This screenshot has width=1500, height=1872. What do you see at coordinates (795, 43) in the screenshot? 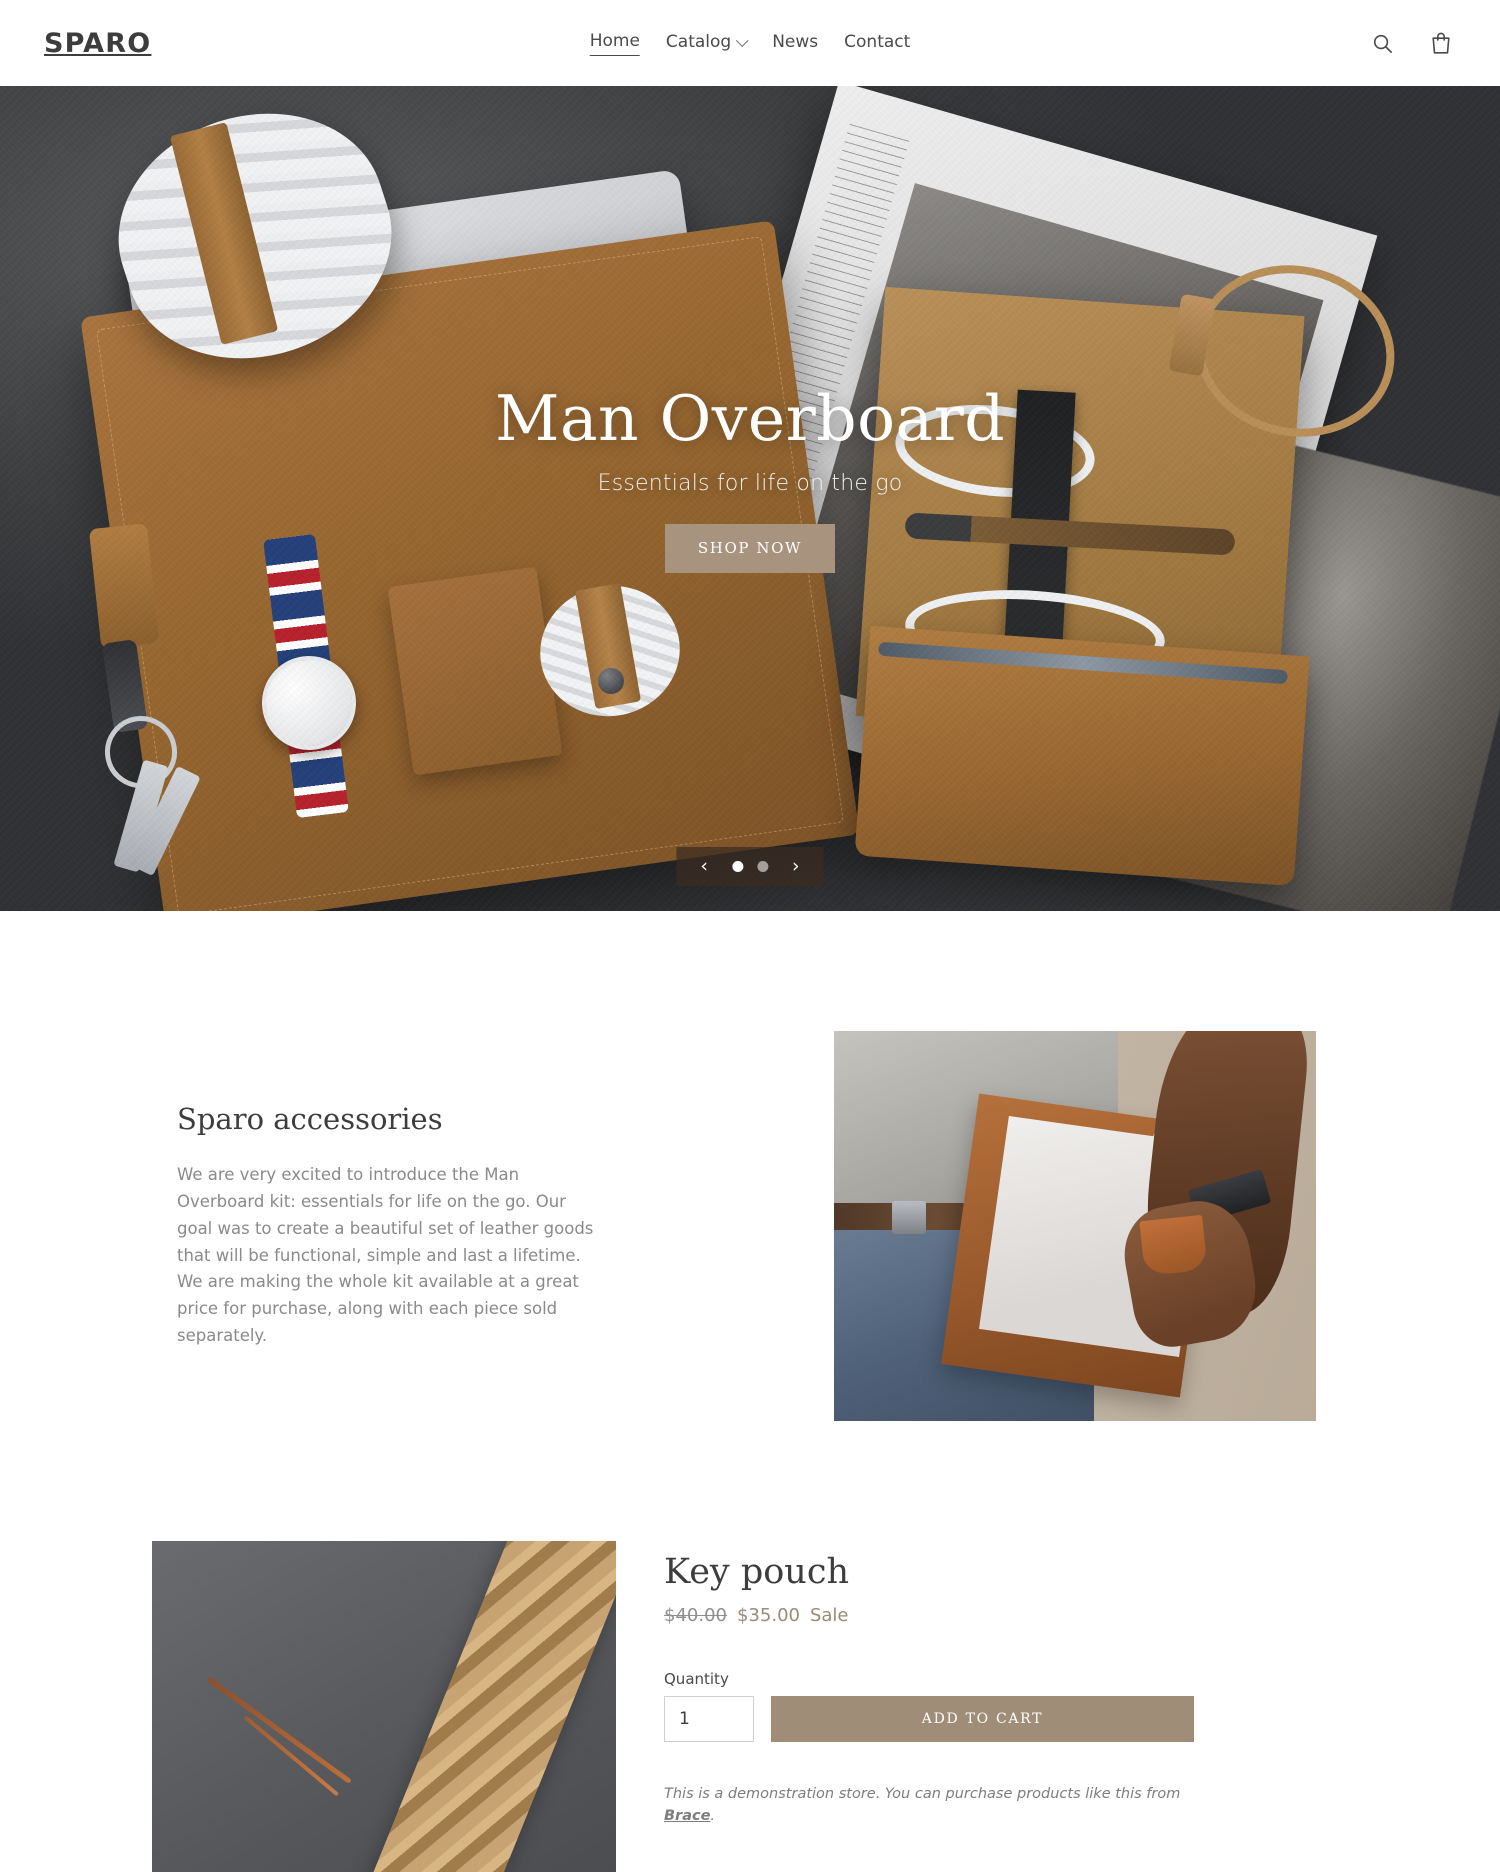
I see `nav-item-news: News` at bounding box center [795, 43].